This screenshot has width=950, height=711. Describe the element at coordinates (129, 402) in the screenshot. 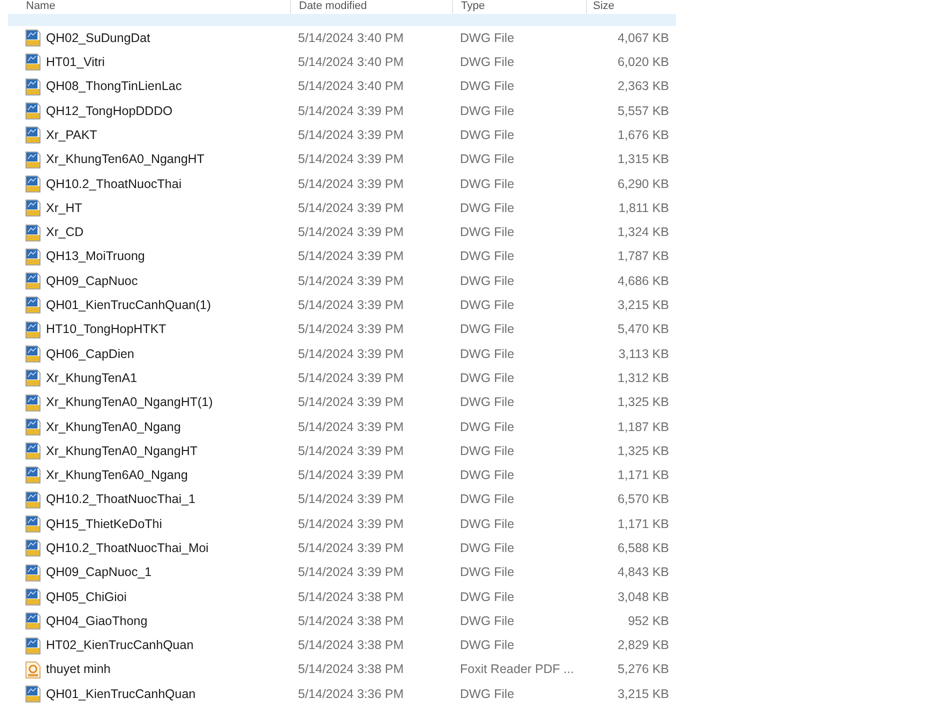

I see `file-name: Xr_KhungTenA0_NgangHT(1)` at that location.